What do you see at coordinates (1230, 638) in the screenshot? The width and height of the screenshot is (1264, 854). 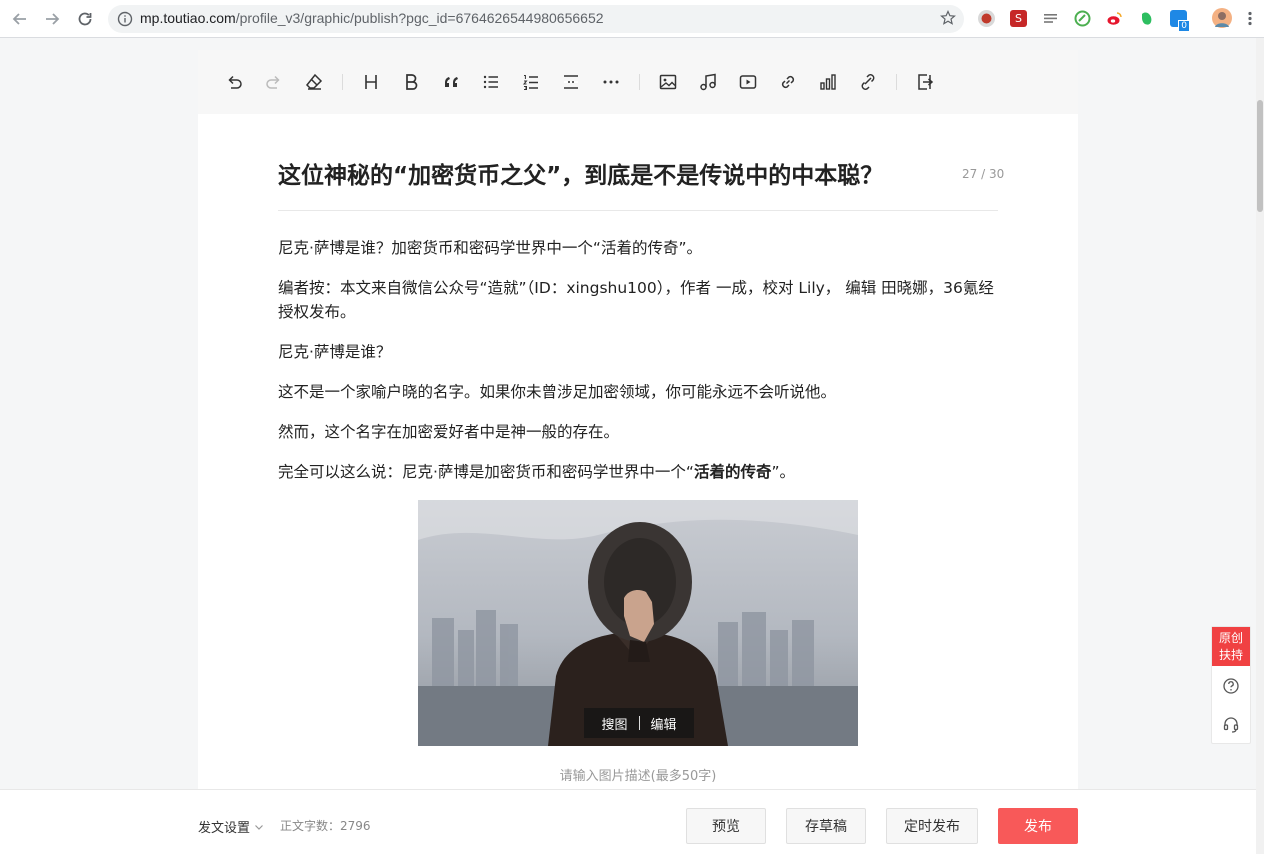 I see `original-support-line1: 原创` at bounding box center [1230, 638].